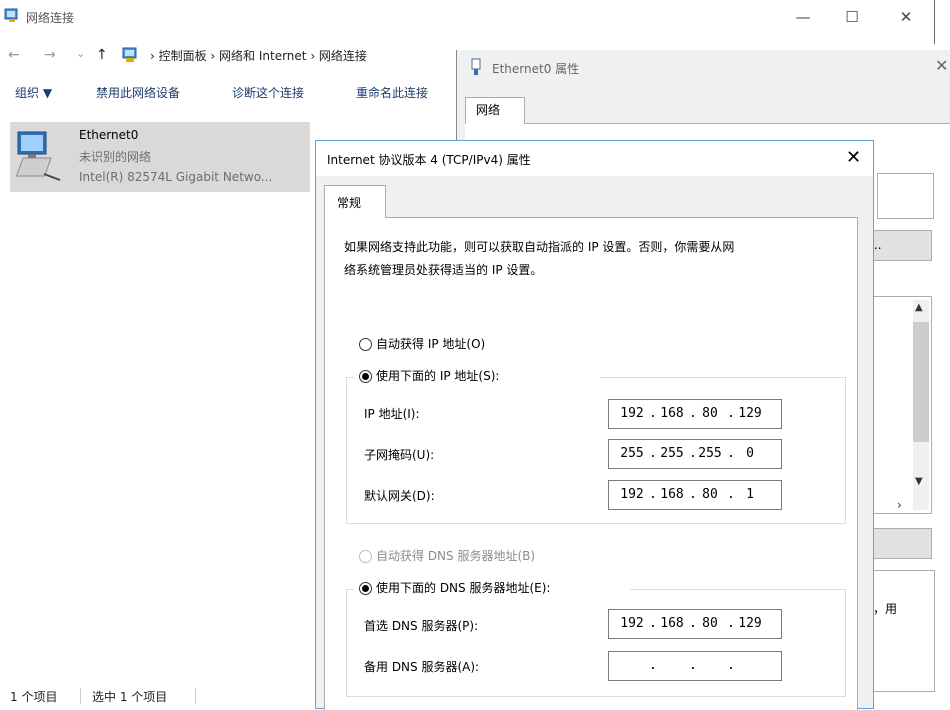 The width and height of the screenshot is (950, 710). I want to click on description-line-1: 如果网络支持此功能，则可以获取自动指派的 IP 设置。否则，你需要从网, so click(539, 247).